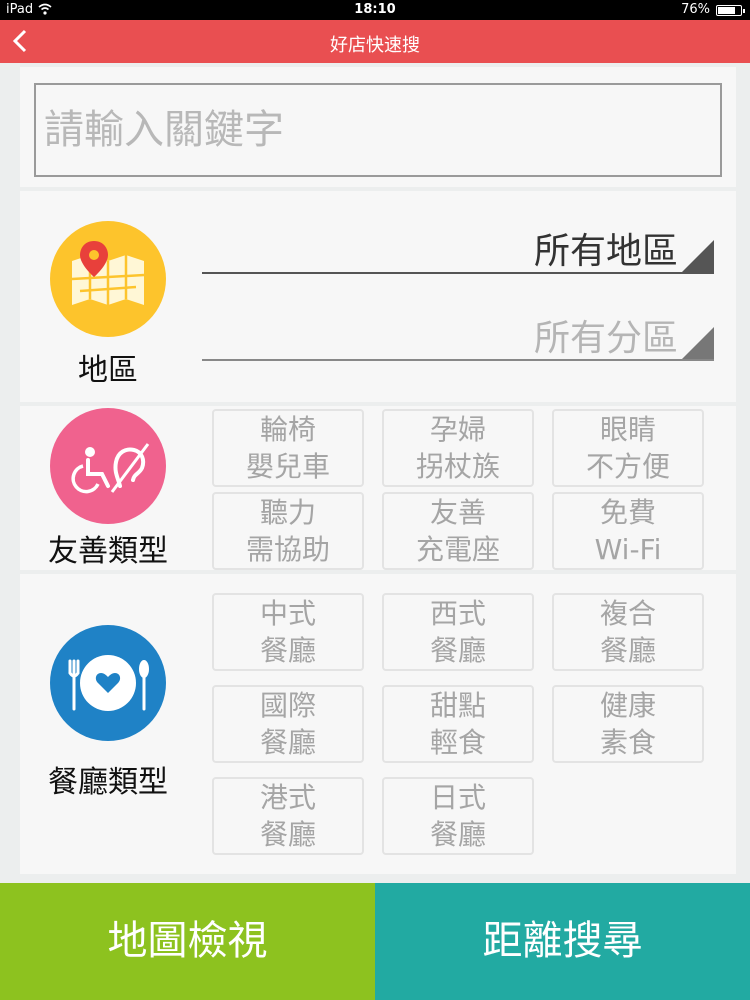 The image size is (750, 1000). What do you see at coordinates (605, 338) in the screenshot?
I see `district-value: 所有分區` at bounding box center [605, 338].